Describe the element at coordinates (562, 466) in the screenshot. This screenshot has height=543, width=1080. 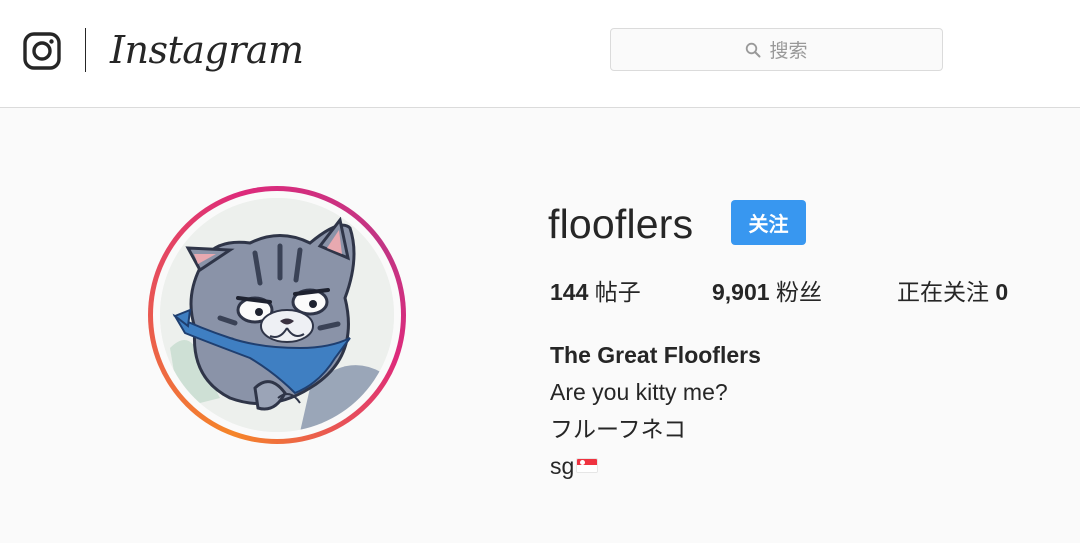
I see `bio-country-text: sg` at that location.